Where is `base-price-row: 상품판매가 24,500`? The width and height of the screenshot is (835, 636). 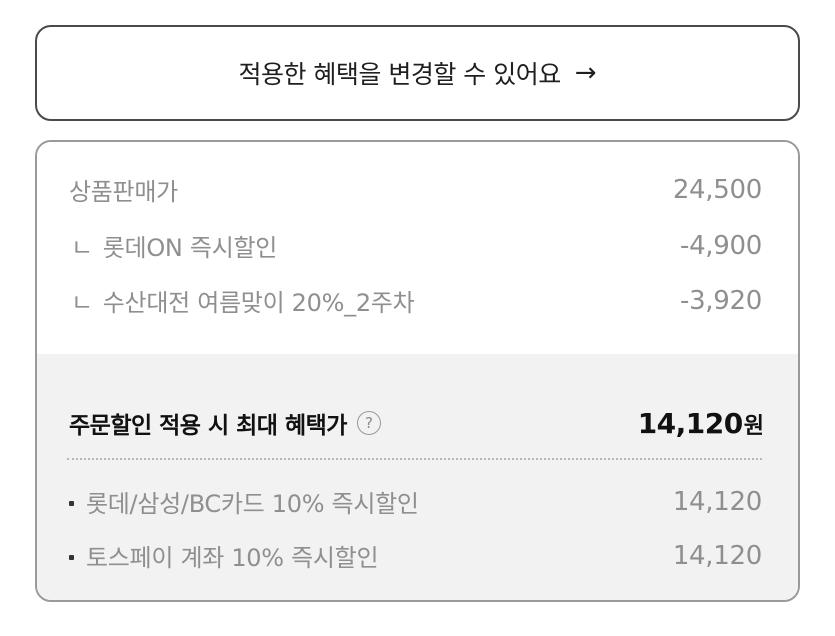 base-price-row: 상품판매가 24,500 is located at coordinates (415, 189).